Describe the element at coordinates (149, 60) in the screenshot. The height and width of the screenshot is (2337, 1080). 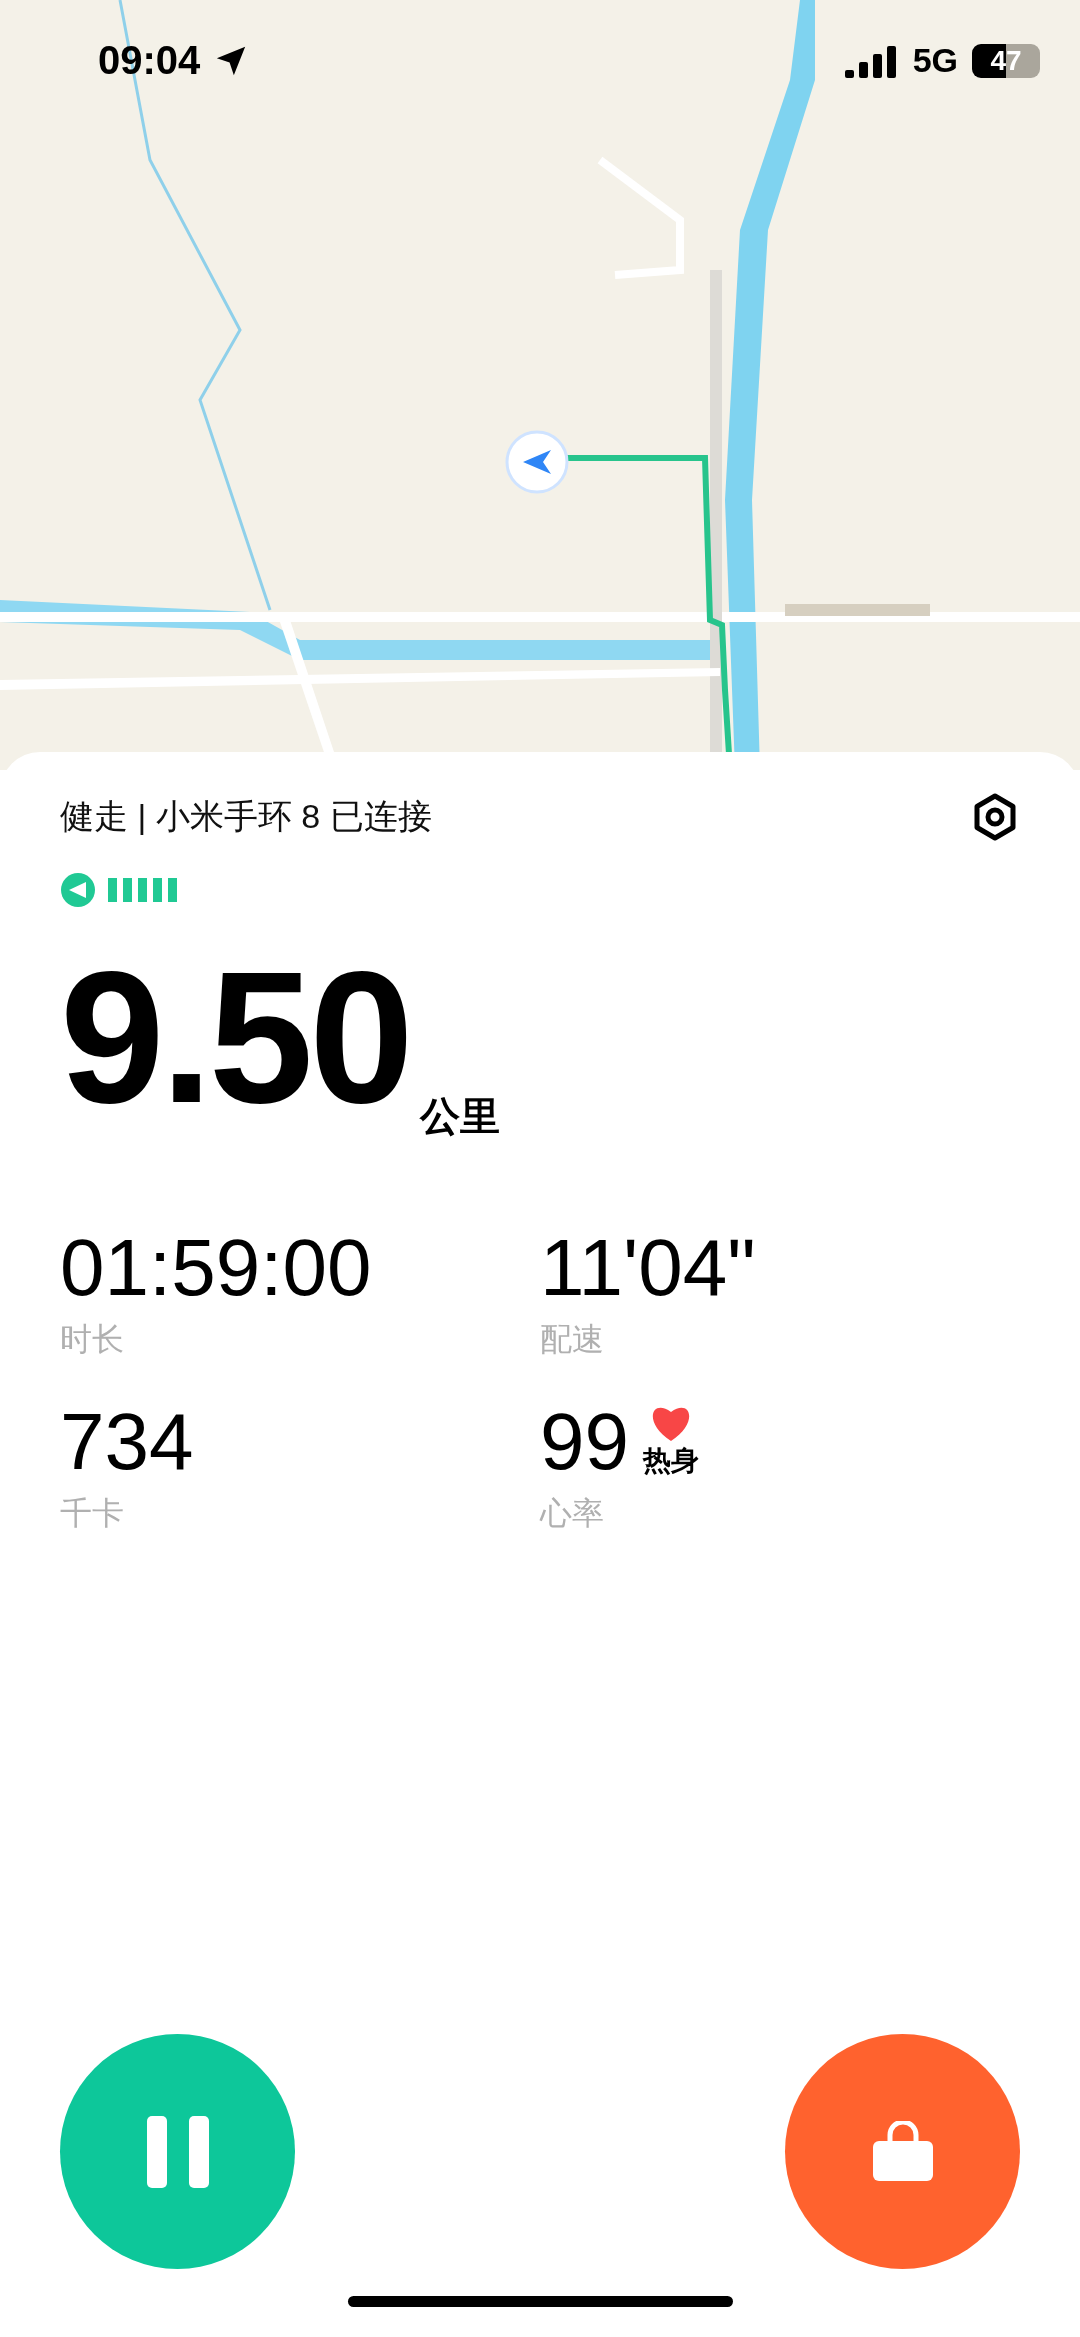
I see `status-time: 09:04` at that location.